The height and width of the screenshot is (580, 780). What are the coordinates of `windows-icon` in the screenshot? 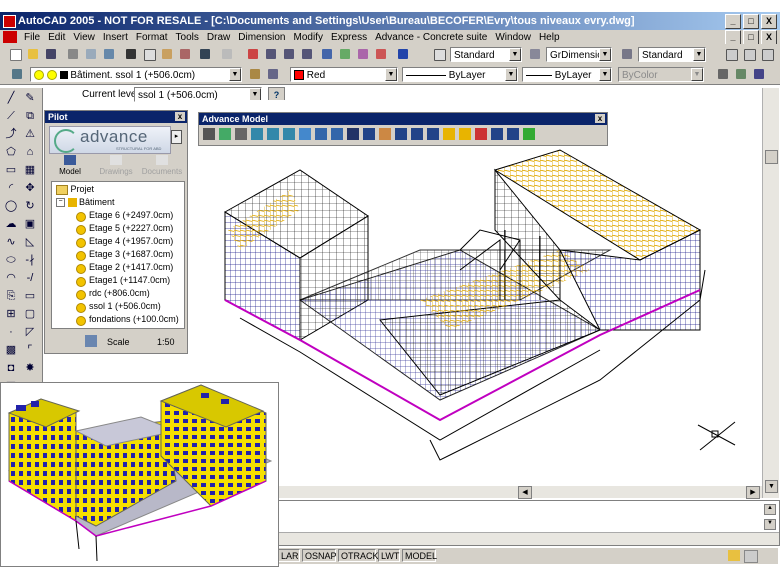 It's located at (749, 54).